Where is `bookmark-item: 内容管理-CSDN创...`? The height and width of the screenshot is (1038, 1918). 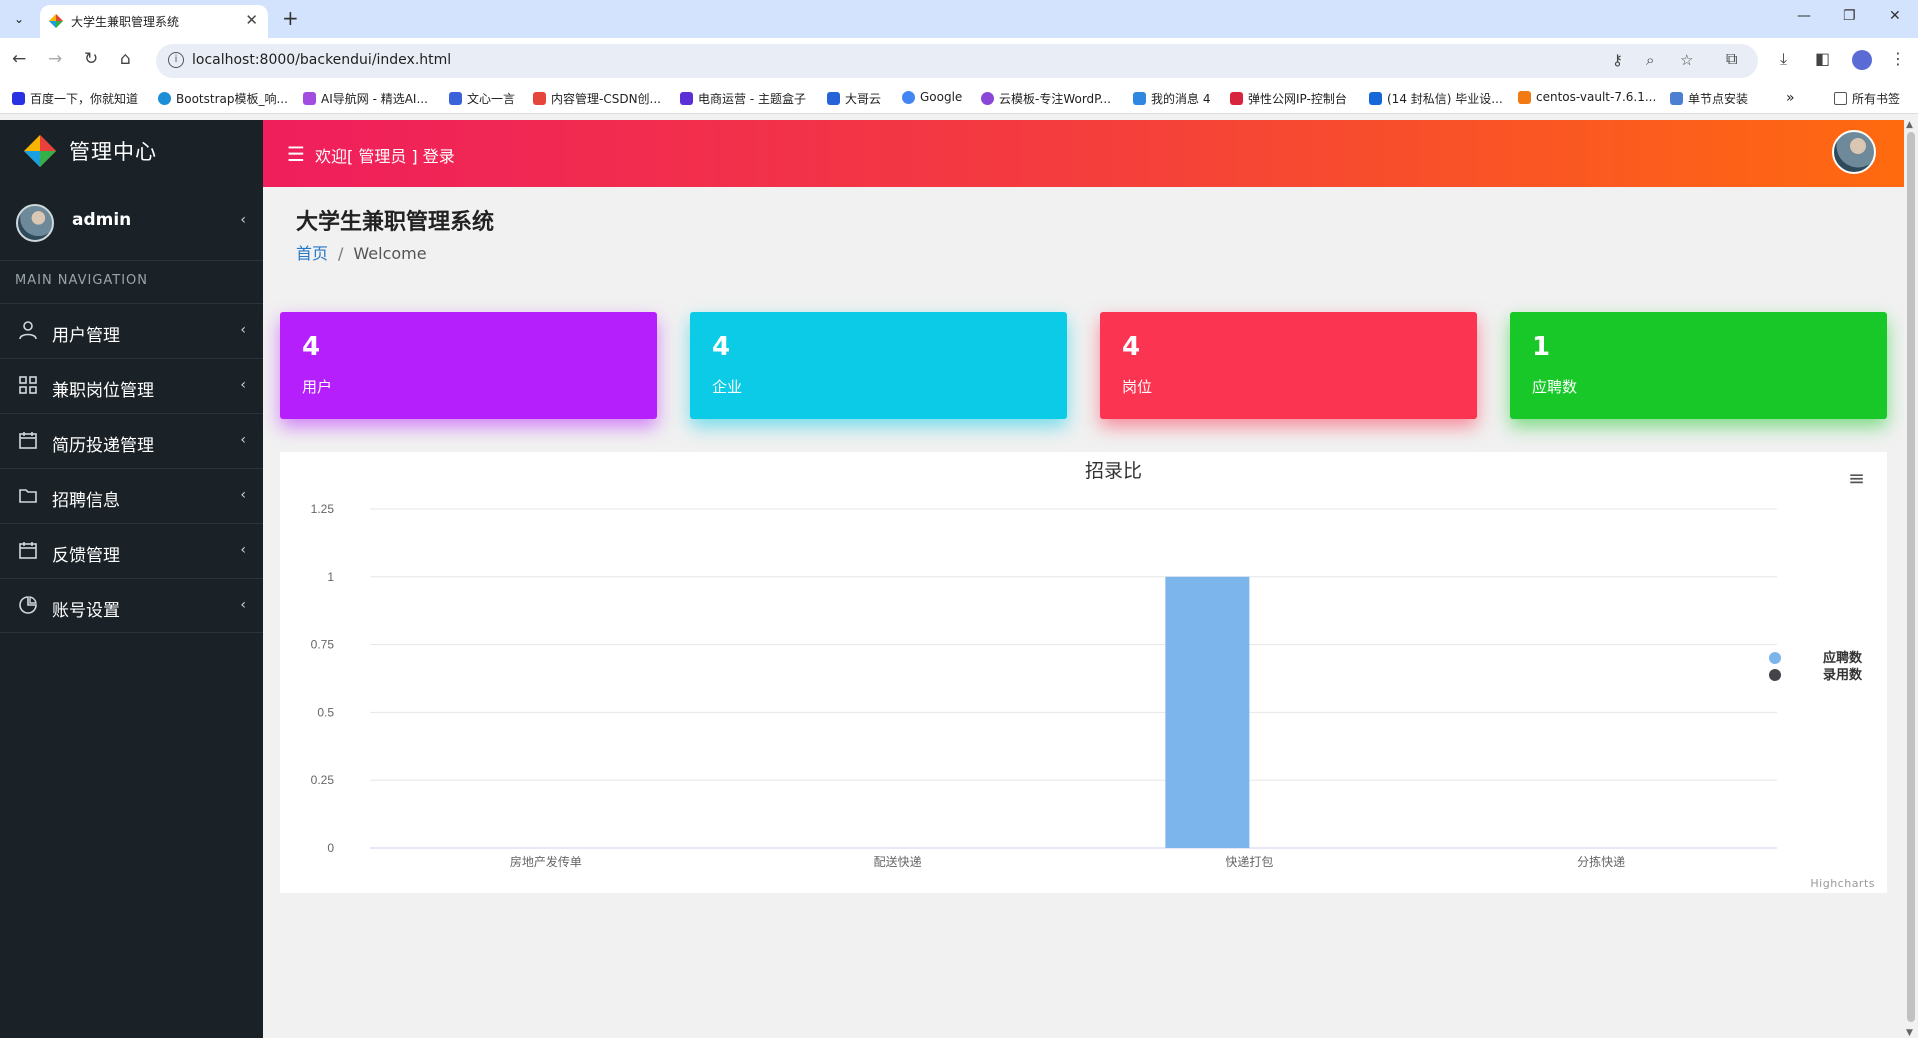
bookmark-item: 内容管理-CSDN创... is located at coordinates (597, 98).